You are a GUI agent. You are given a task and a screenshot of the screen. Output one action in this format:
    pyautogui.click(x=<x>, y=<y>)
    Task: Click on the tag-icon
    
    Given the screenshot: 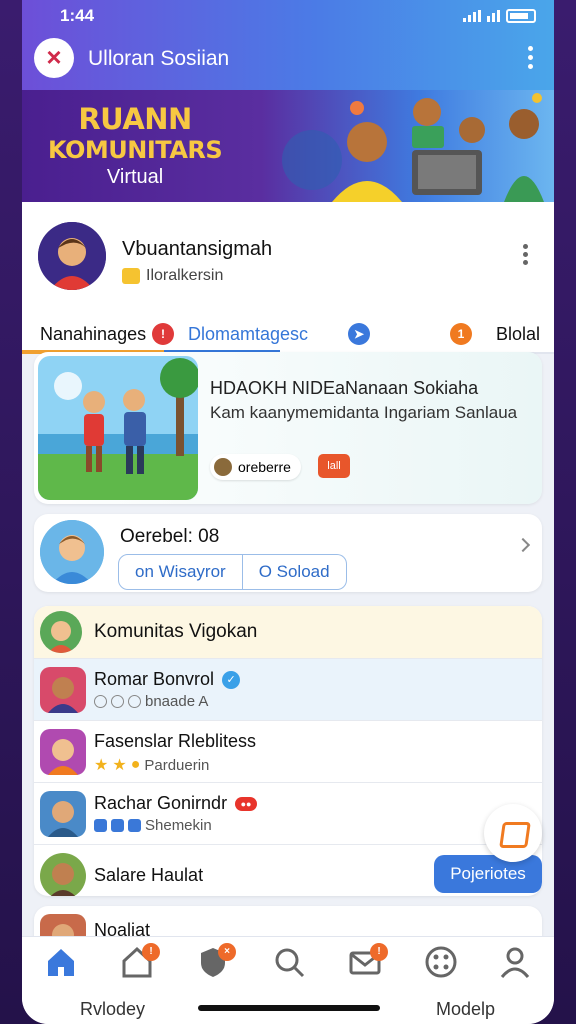 What is the action you would take?
    pyautogui.click(x=134, y=825)
    